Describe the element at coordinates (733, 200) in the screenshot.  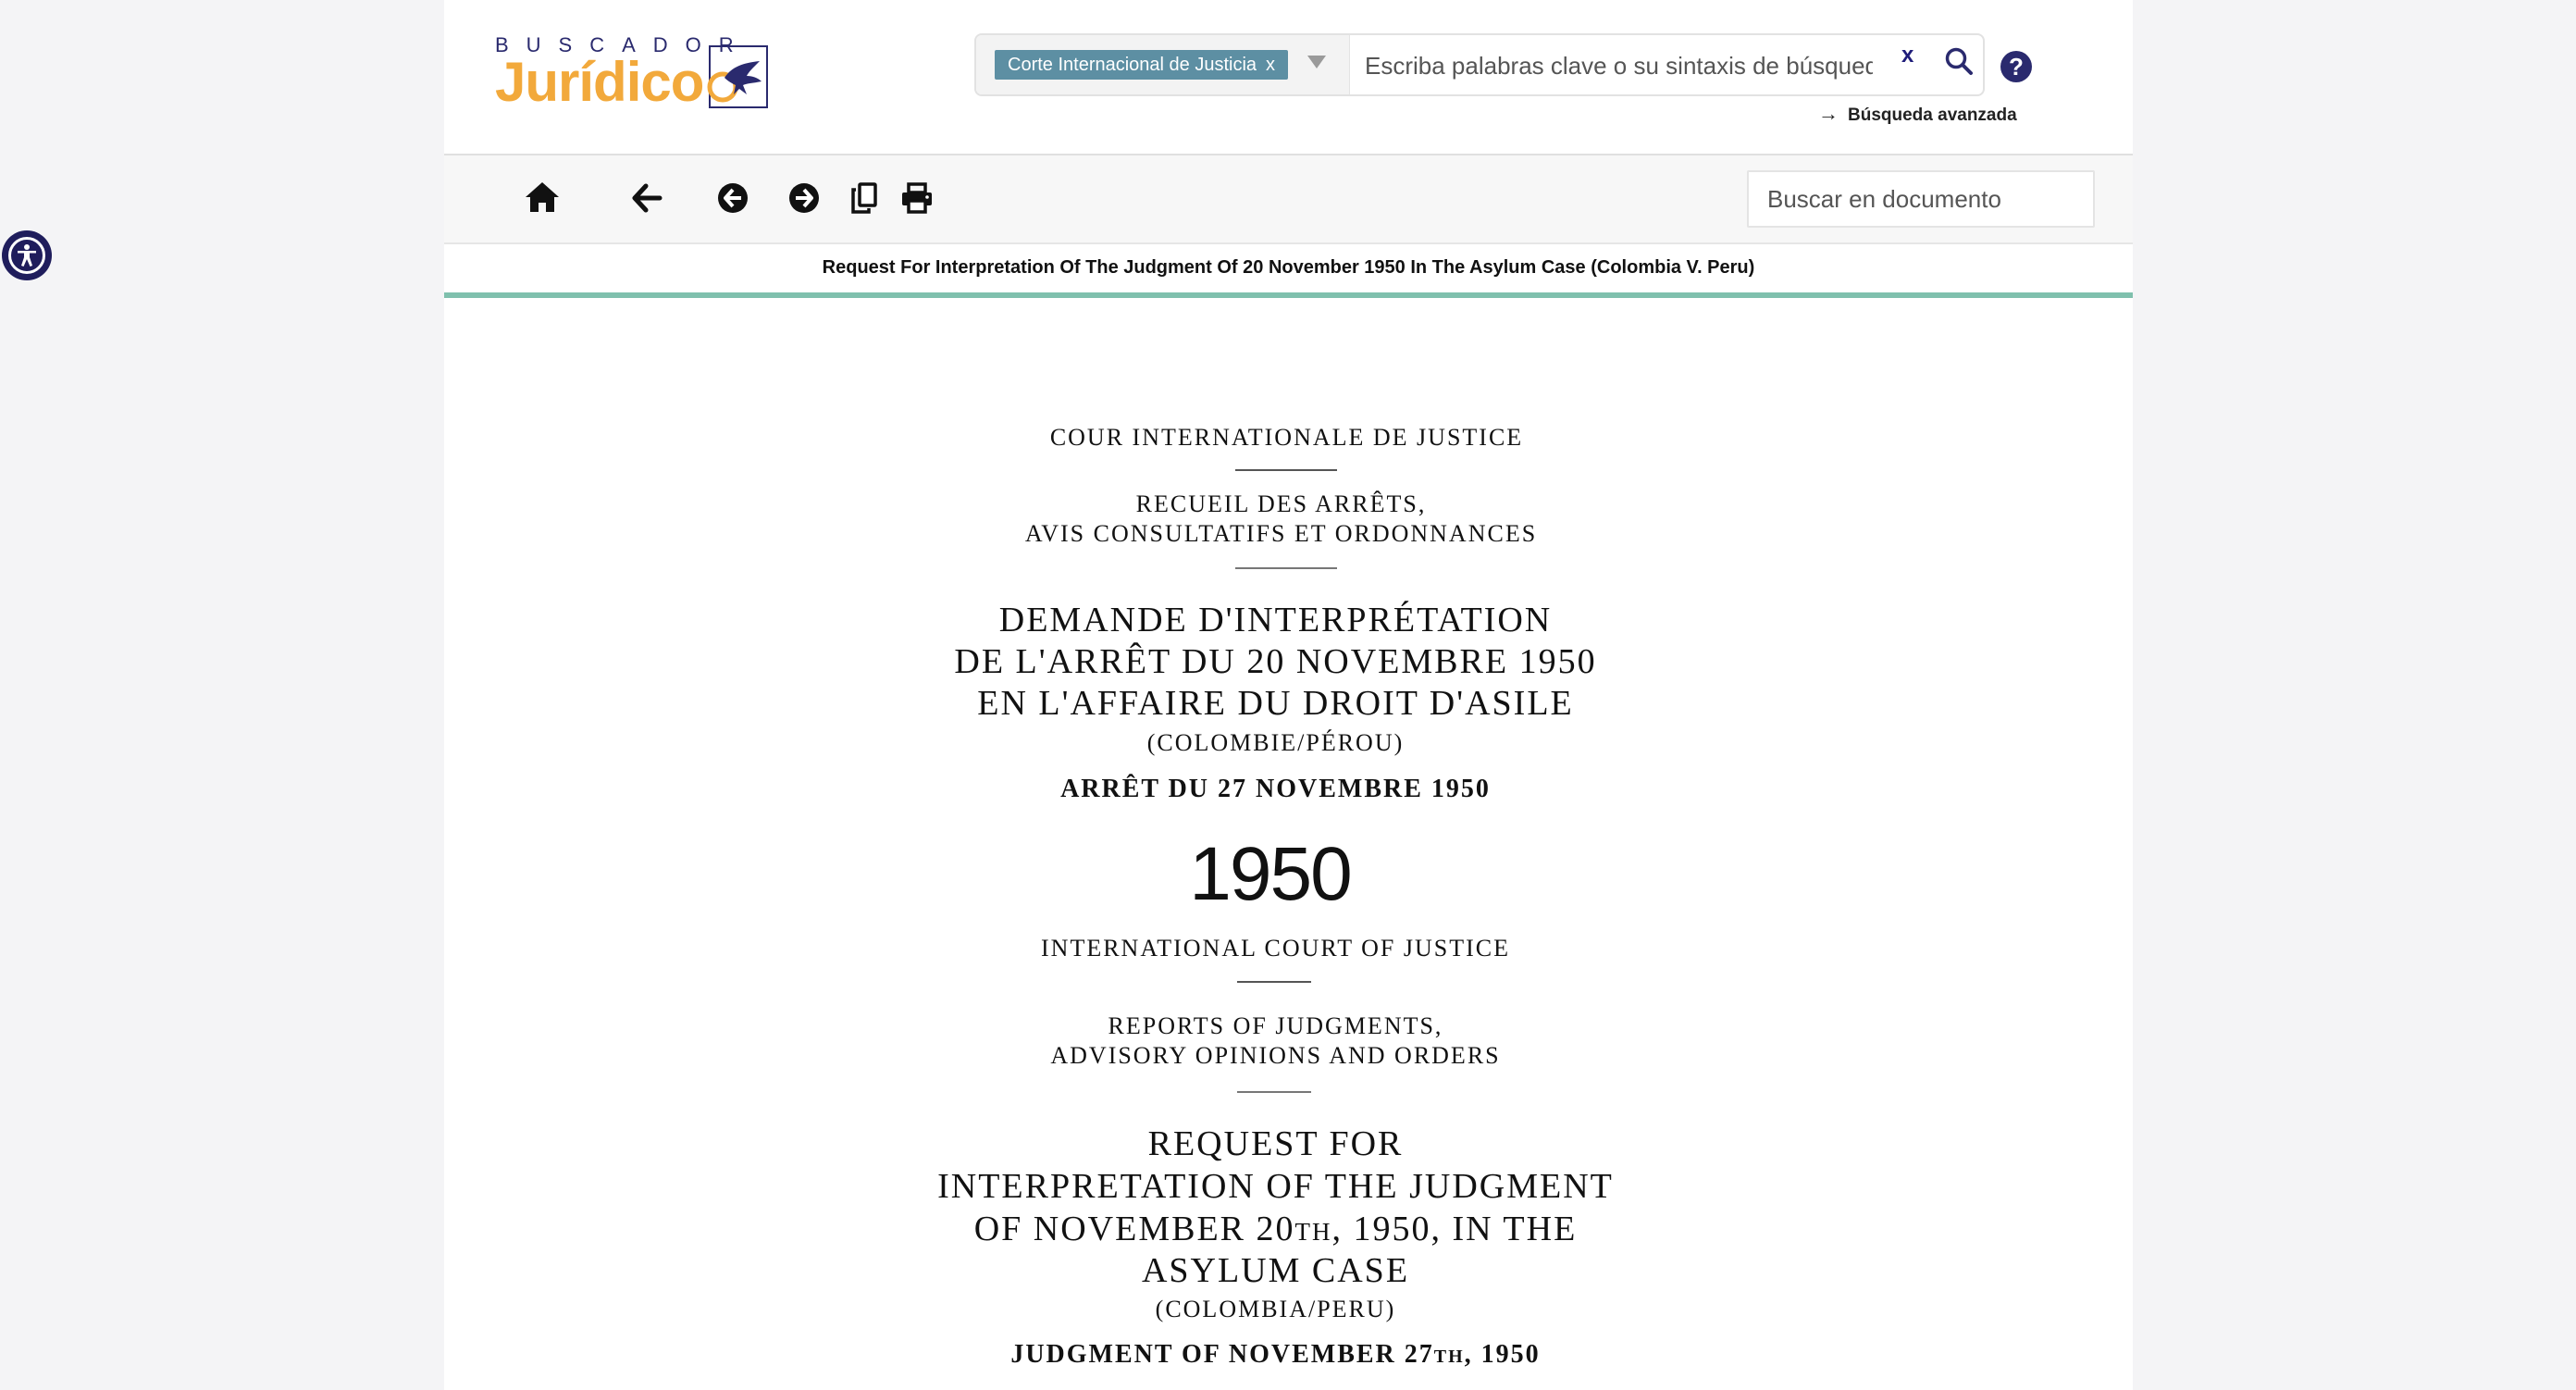
I see `previous-circle-icon` at that location.